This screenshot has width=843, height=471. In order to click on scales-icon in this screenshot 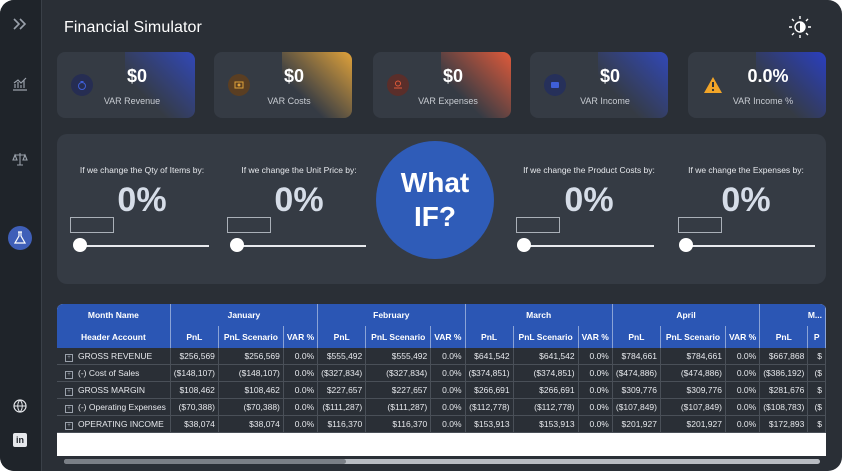, I will do `click(20, 159)`.